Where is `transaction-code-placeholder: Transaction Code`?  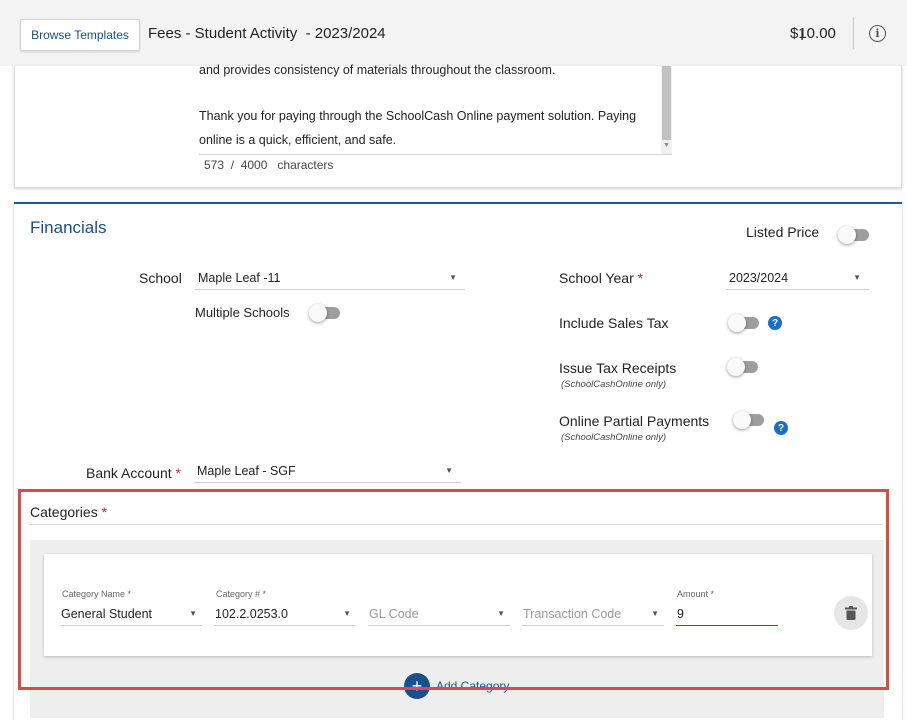
transaction-code-placeholder: Transaction Code is located at coordinates (572, 614).